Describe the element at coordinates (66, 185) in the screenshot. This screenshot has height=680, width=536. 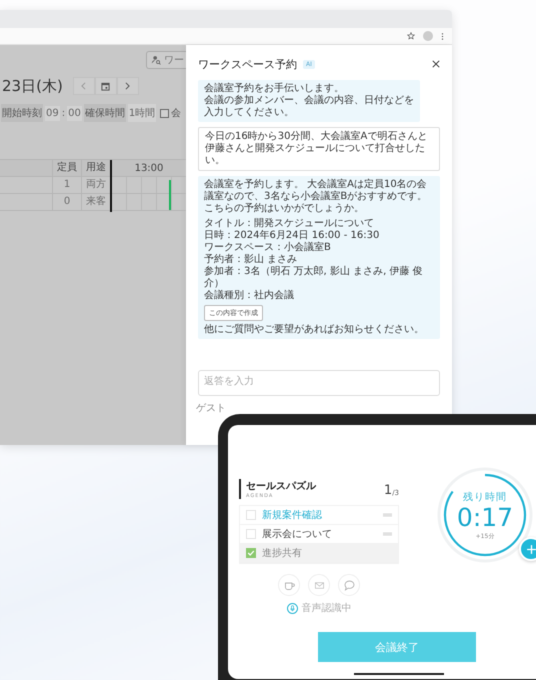
I see `table-cell: 1` at that location.